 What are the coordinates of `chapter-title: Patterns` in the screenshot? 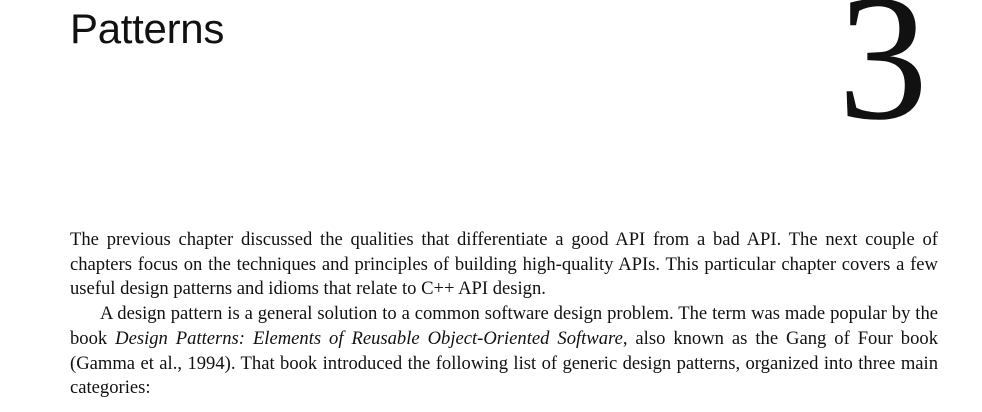 It's located at (147, 28).